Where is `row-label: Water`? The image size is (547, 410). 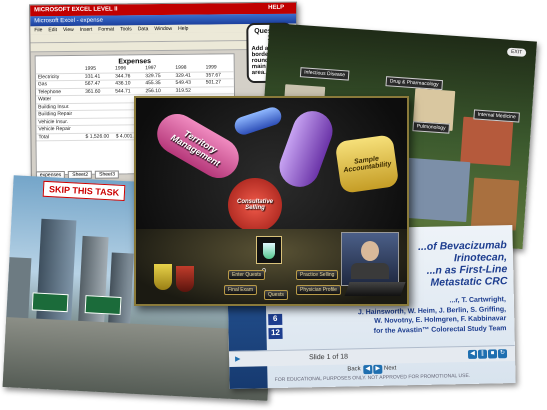 row-label: Water is located at coordinates (45, 99).